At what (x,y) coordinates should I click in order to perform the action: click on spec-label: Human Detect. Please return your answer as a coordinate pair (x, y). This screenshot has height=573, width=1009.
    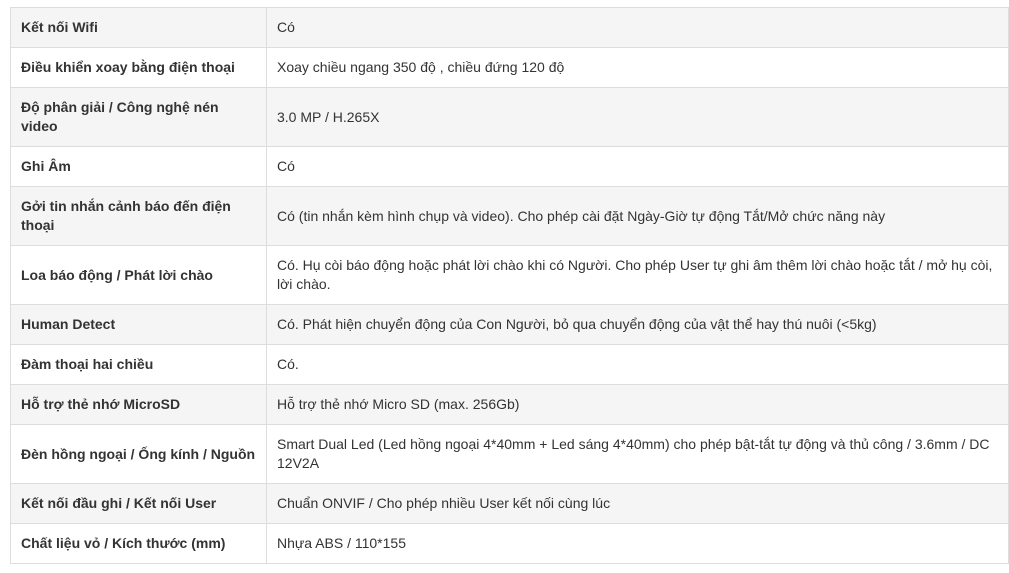
    Looking at the image, I should click on (138, 324).